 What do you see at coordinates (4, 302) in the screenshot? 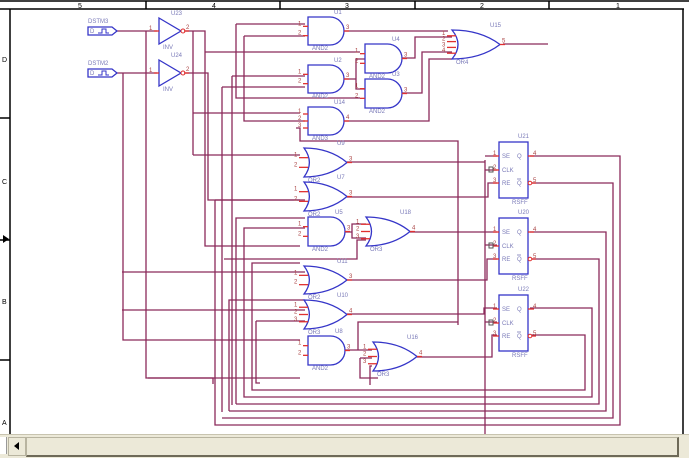
I see `row-label: B` at bounding box center [4, 302].